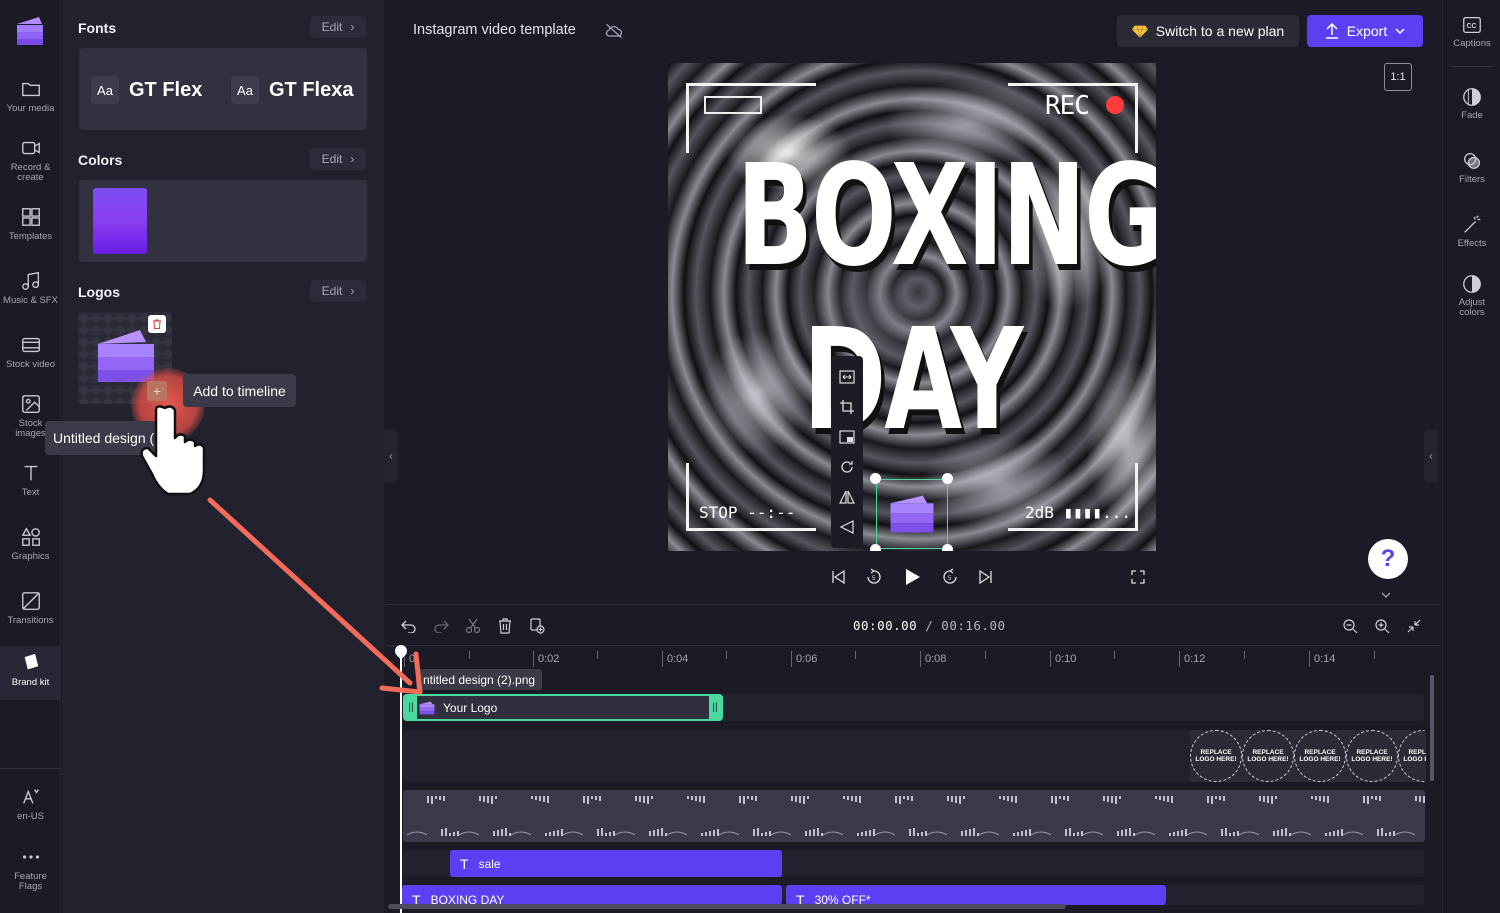 The image size is (1500, 913). What do you see at coordinates (505, 626) in the screenshot?
I see `delete-button` at bounding box center [505, 626].